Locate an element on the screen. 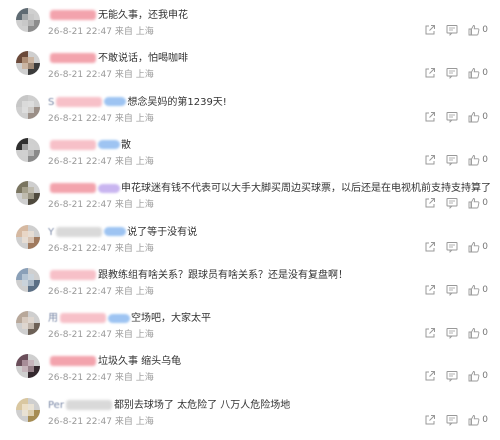 This screenshot has width=500, height=440. comment-meta: 26-8-21 22:47 来自 上海 is located at coordinates (101, 335).